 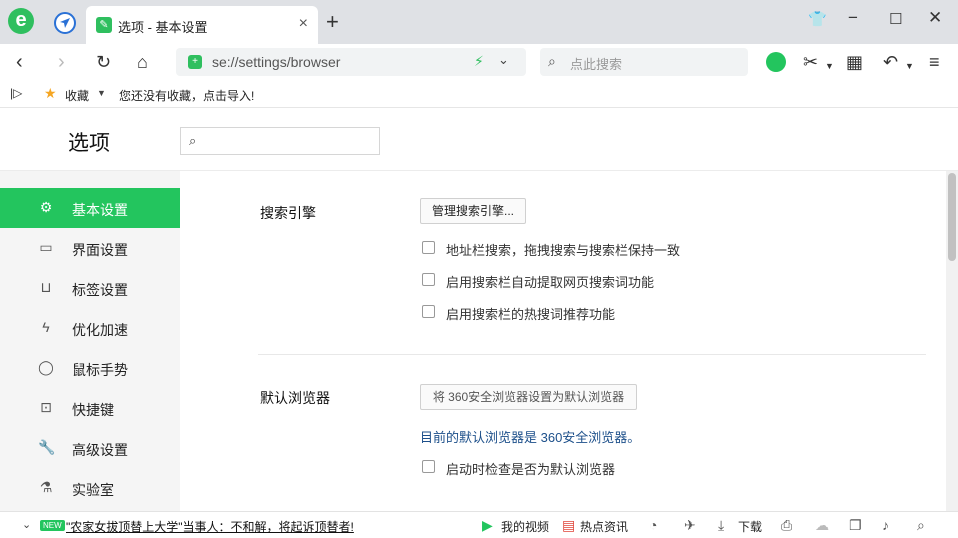 I want to click on sidebar-item-label: 界面设置, so click(x=100, y=250).